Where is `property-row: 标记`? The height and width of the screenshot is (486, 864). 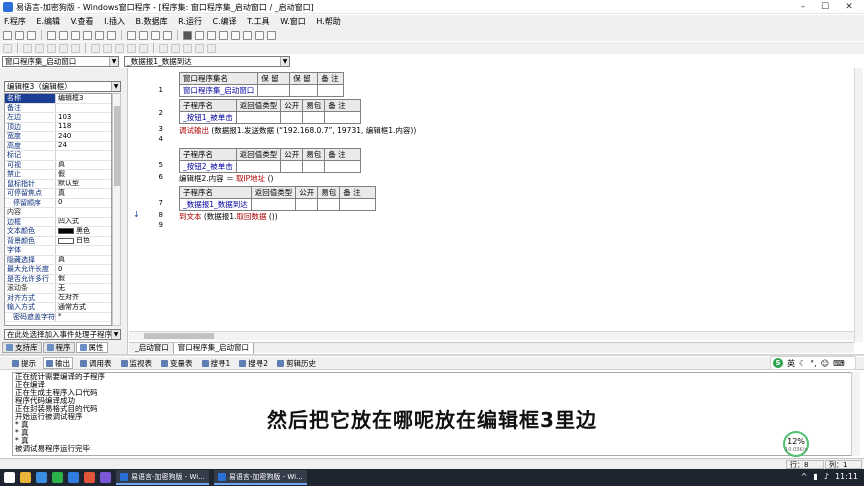
property-row: 标记 is located at coordinates (58, 156).